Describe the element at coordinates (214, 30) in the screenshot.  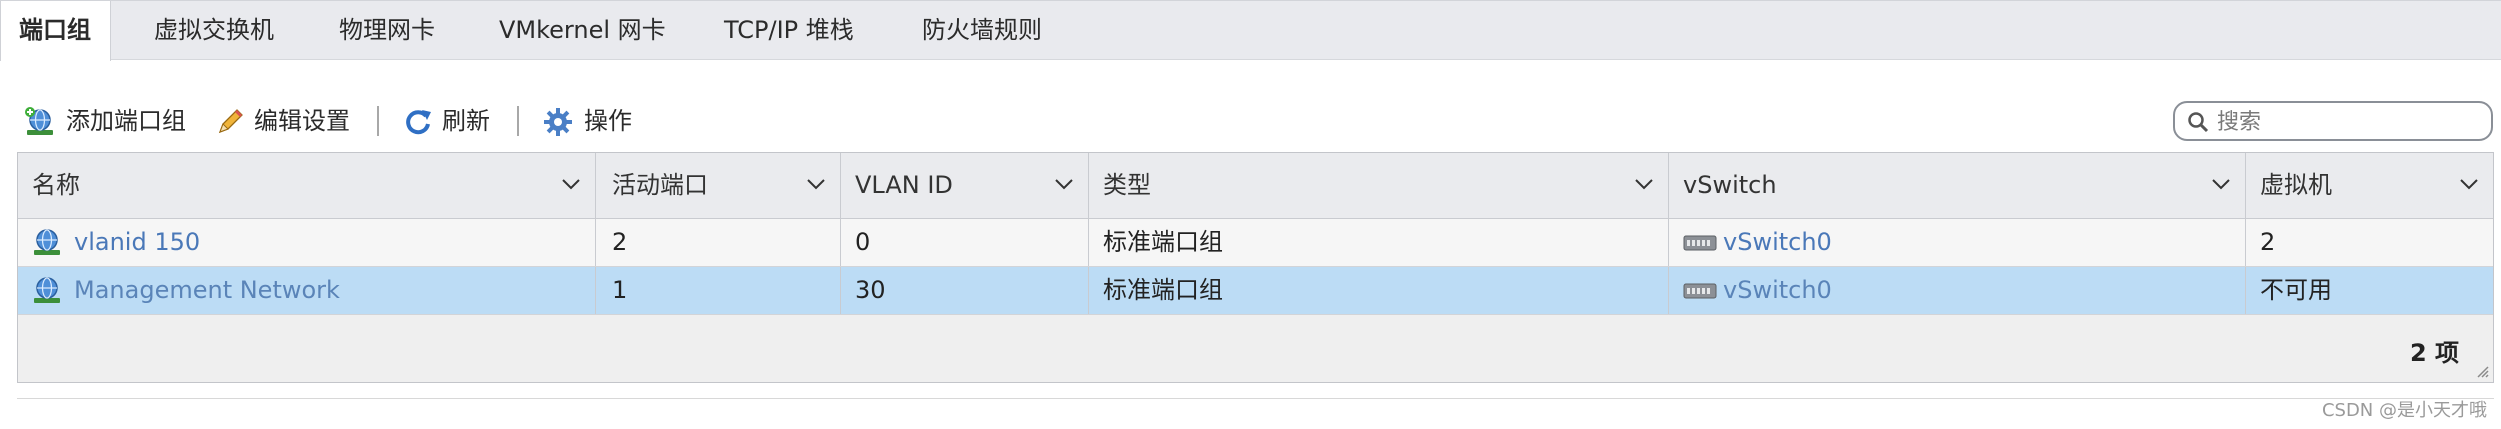
I see `tab-virtual-switches: 虚拟交换机` at that location.